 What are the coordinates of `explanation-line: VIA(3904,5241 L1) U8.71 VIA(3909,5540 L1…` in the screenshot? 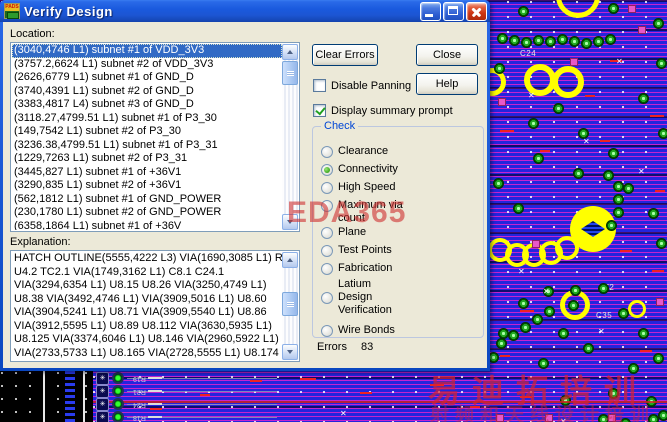 It's located at (147, 313).